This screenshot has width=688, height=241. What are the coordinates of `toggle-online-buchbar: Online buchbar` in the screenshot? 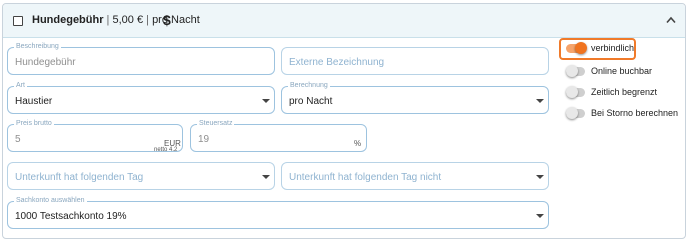 It's located at (626, 72).